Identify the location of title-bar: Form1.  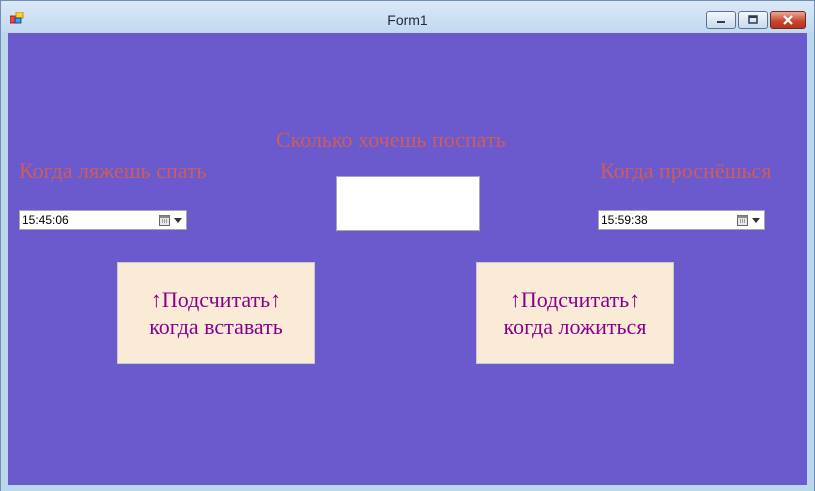
(407, 16).